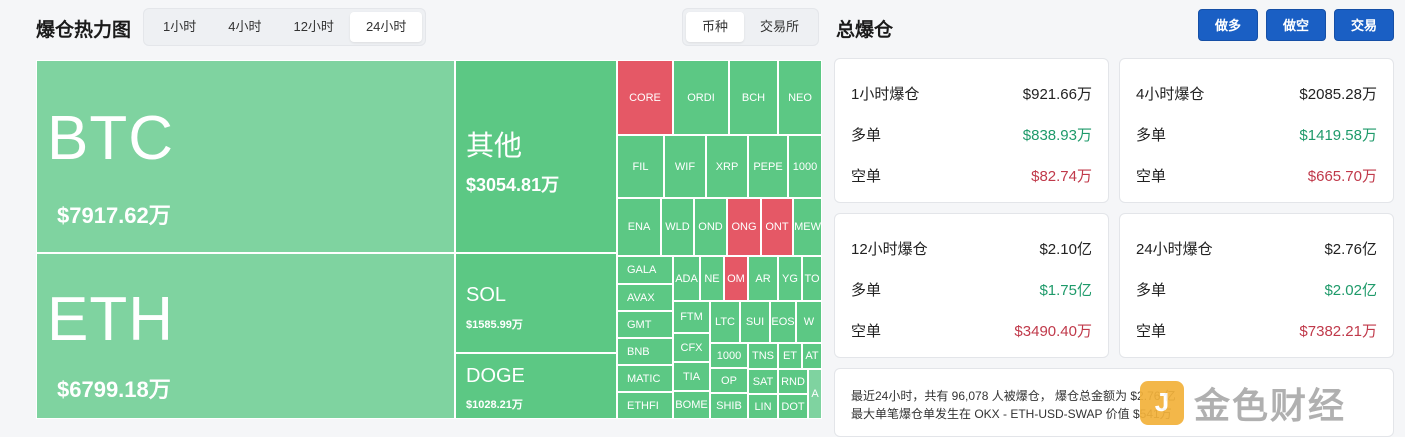 This screenshot has width=1405, height=437. Describe the element at coordinates (691, 347) in the screenshot. I see `tile-cfx: CFX` at that location.